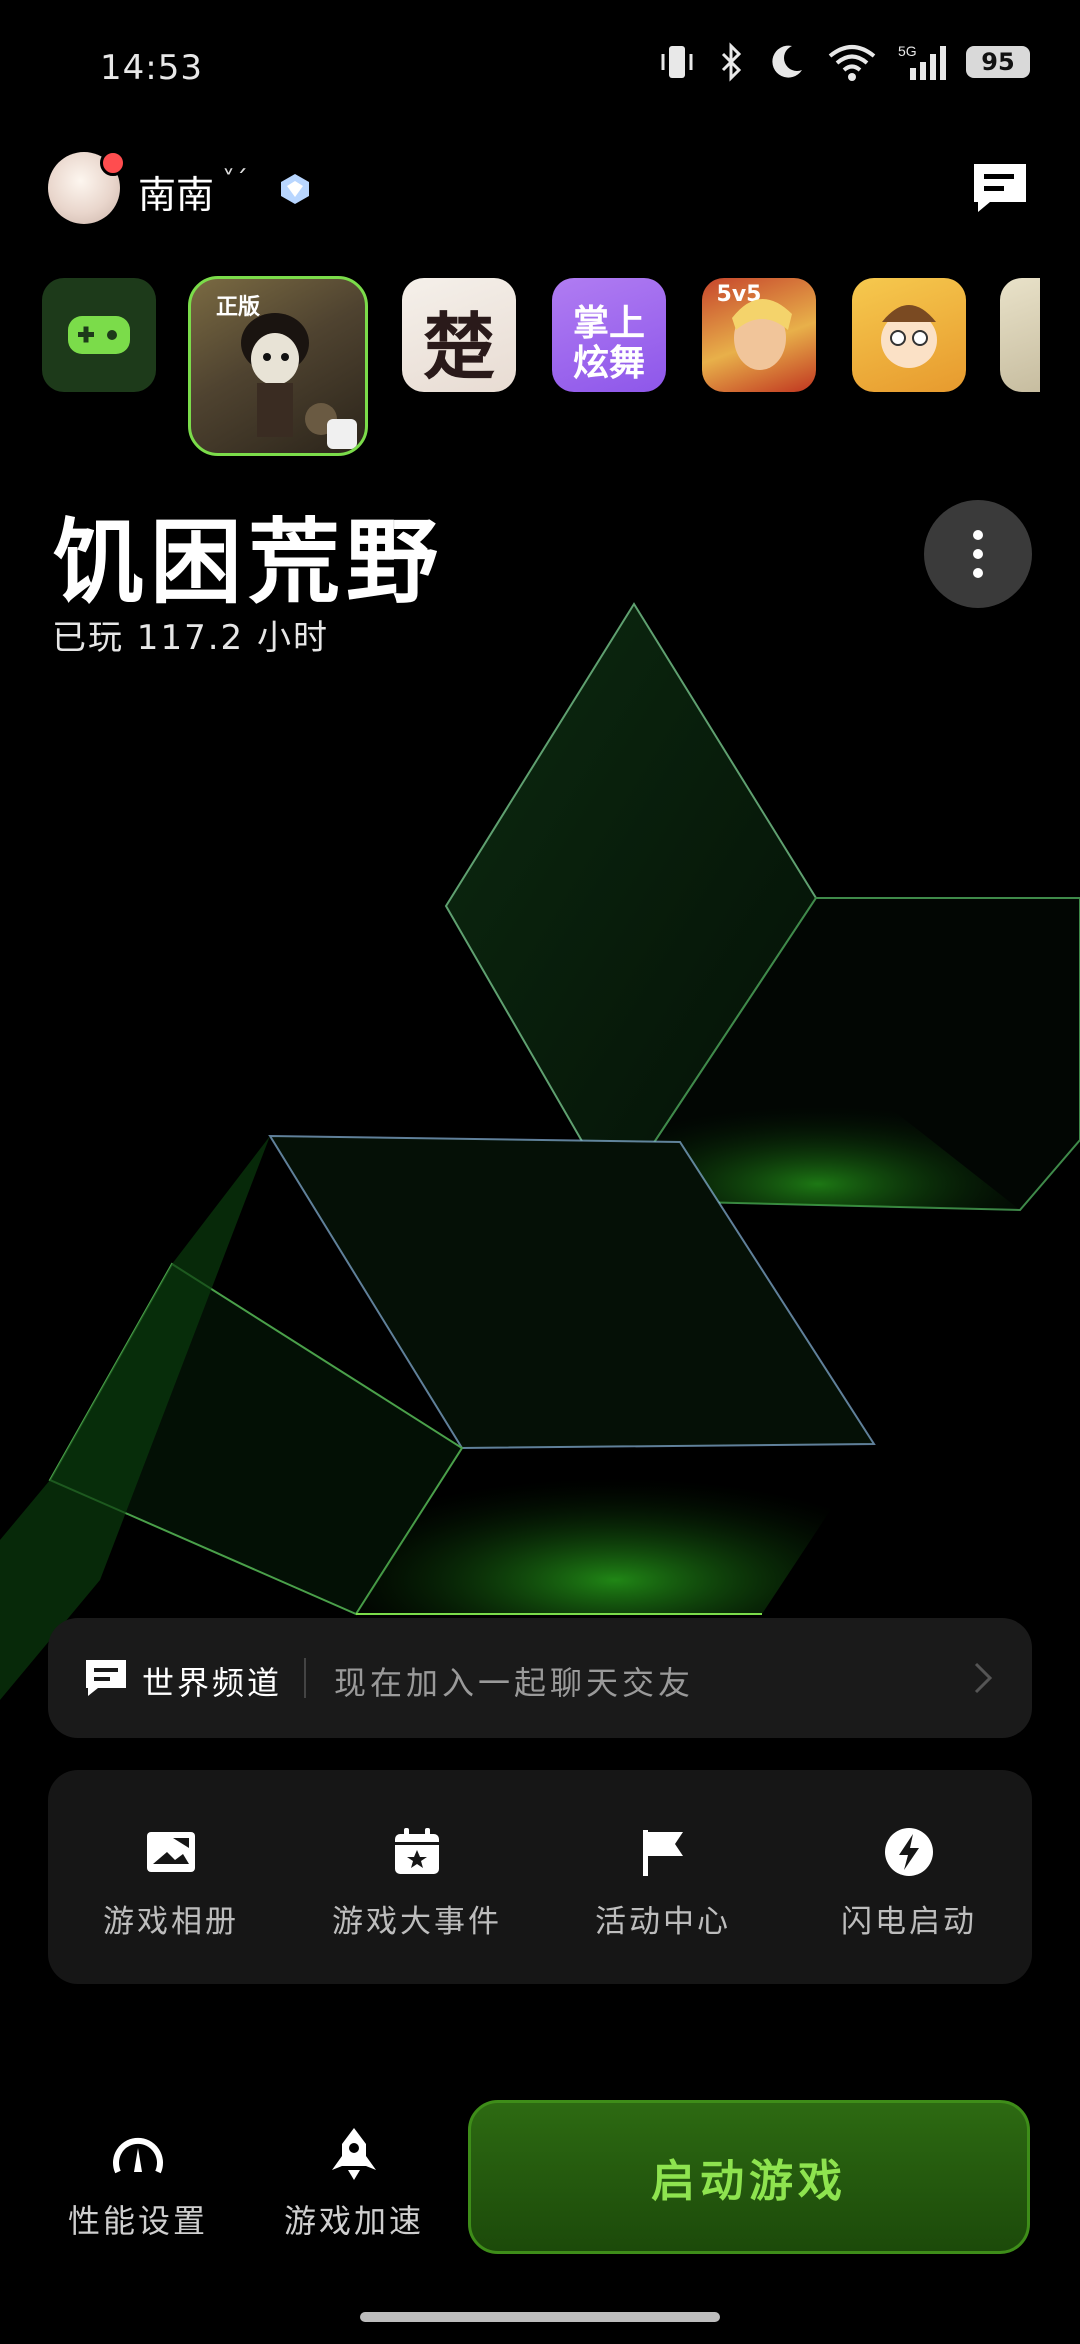 This screenshot has height=2344, width=1080. I want to click on home-indicator, so click(540, 2317).